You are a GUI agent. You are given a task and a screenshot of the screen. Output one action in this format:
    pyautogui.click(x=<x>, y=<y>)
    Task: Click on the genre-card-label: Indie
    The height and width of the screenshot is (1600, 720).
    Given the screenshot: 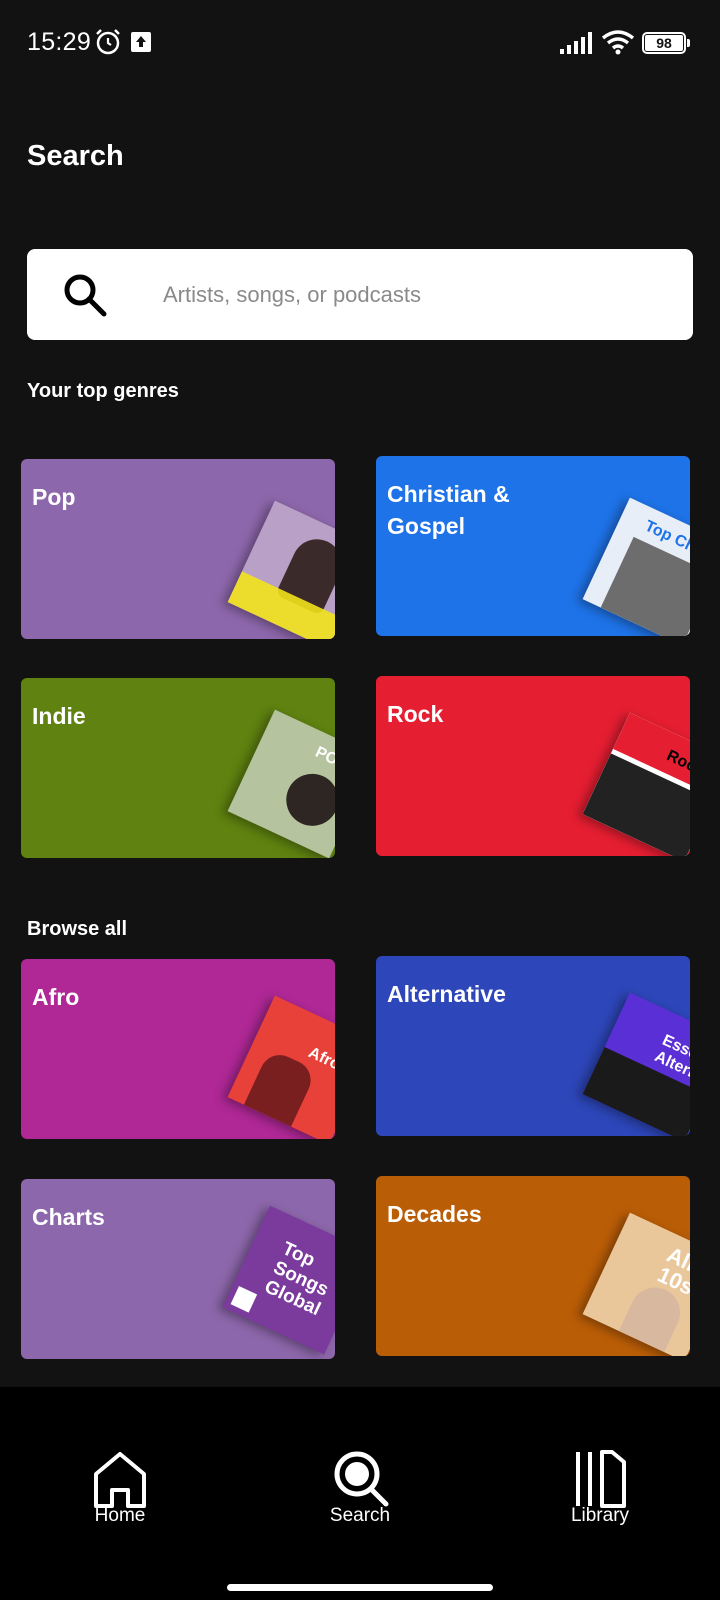 What is the action you would take?
    pyautogui.click(x=59, y=716)
    